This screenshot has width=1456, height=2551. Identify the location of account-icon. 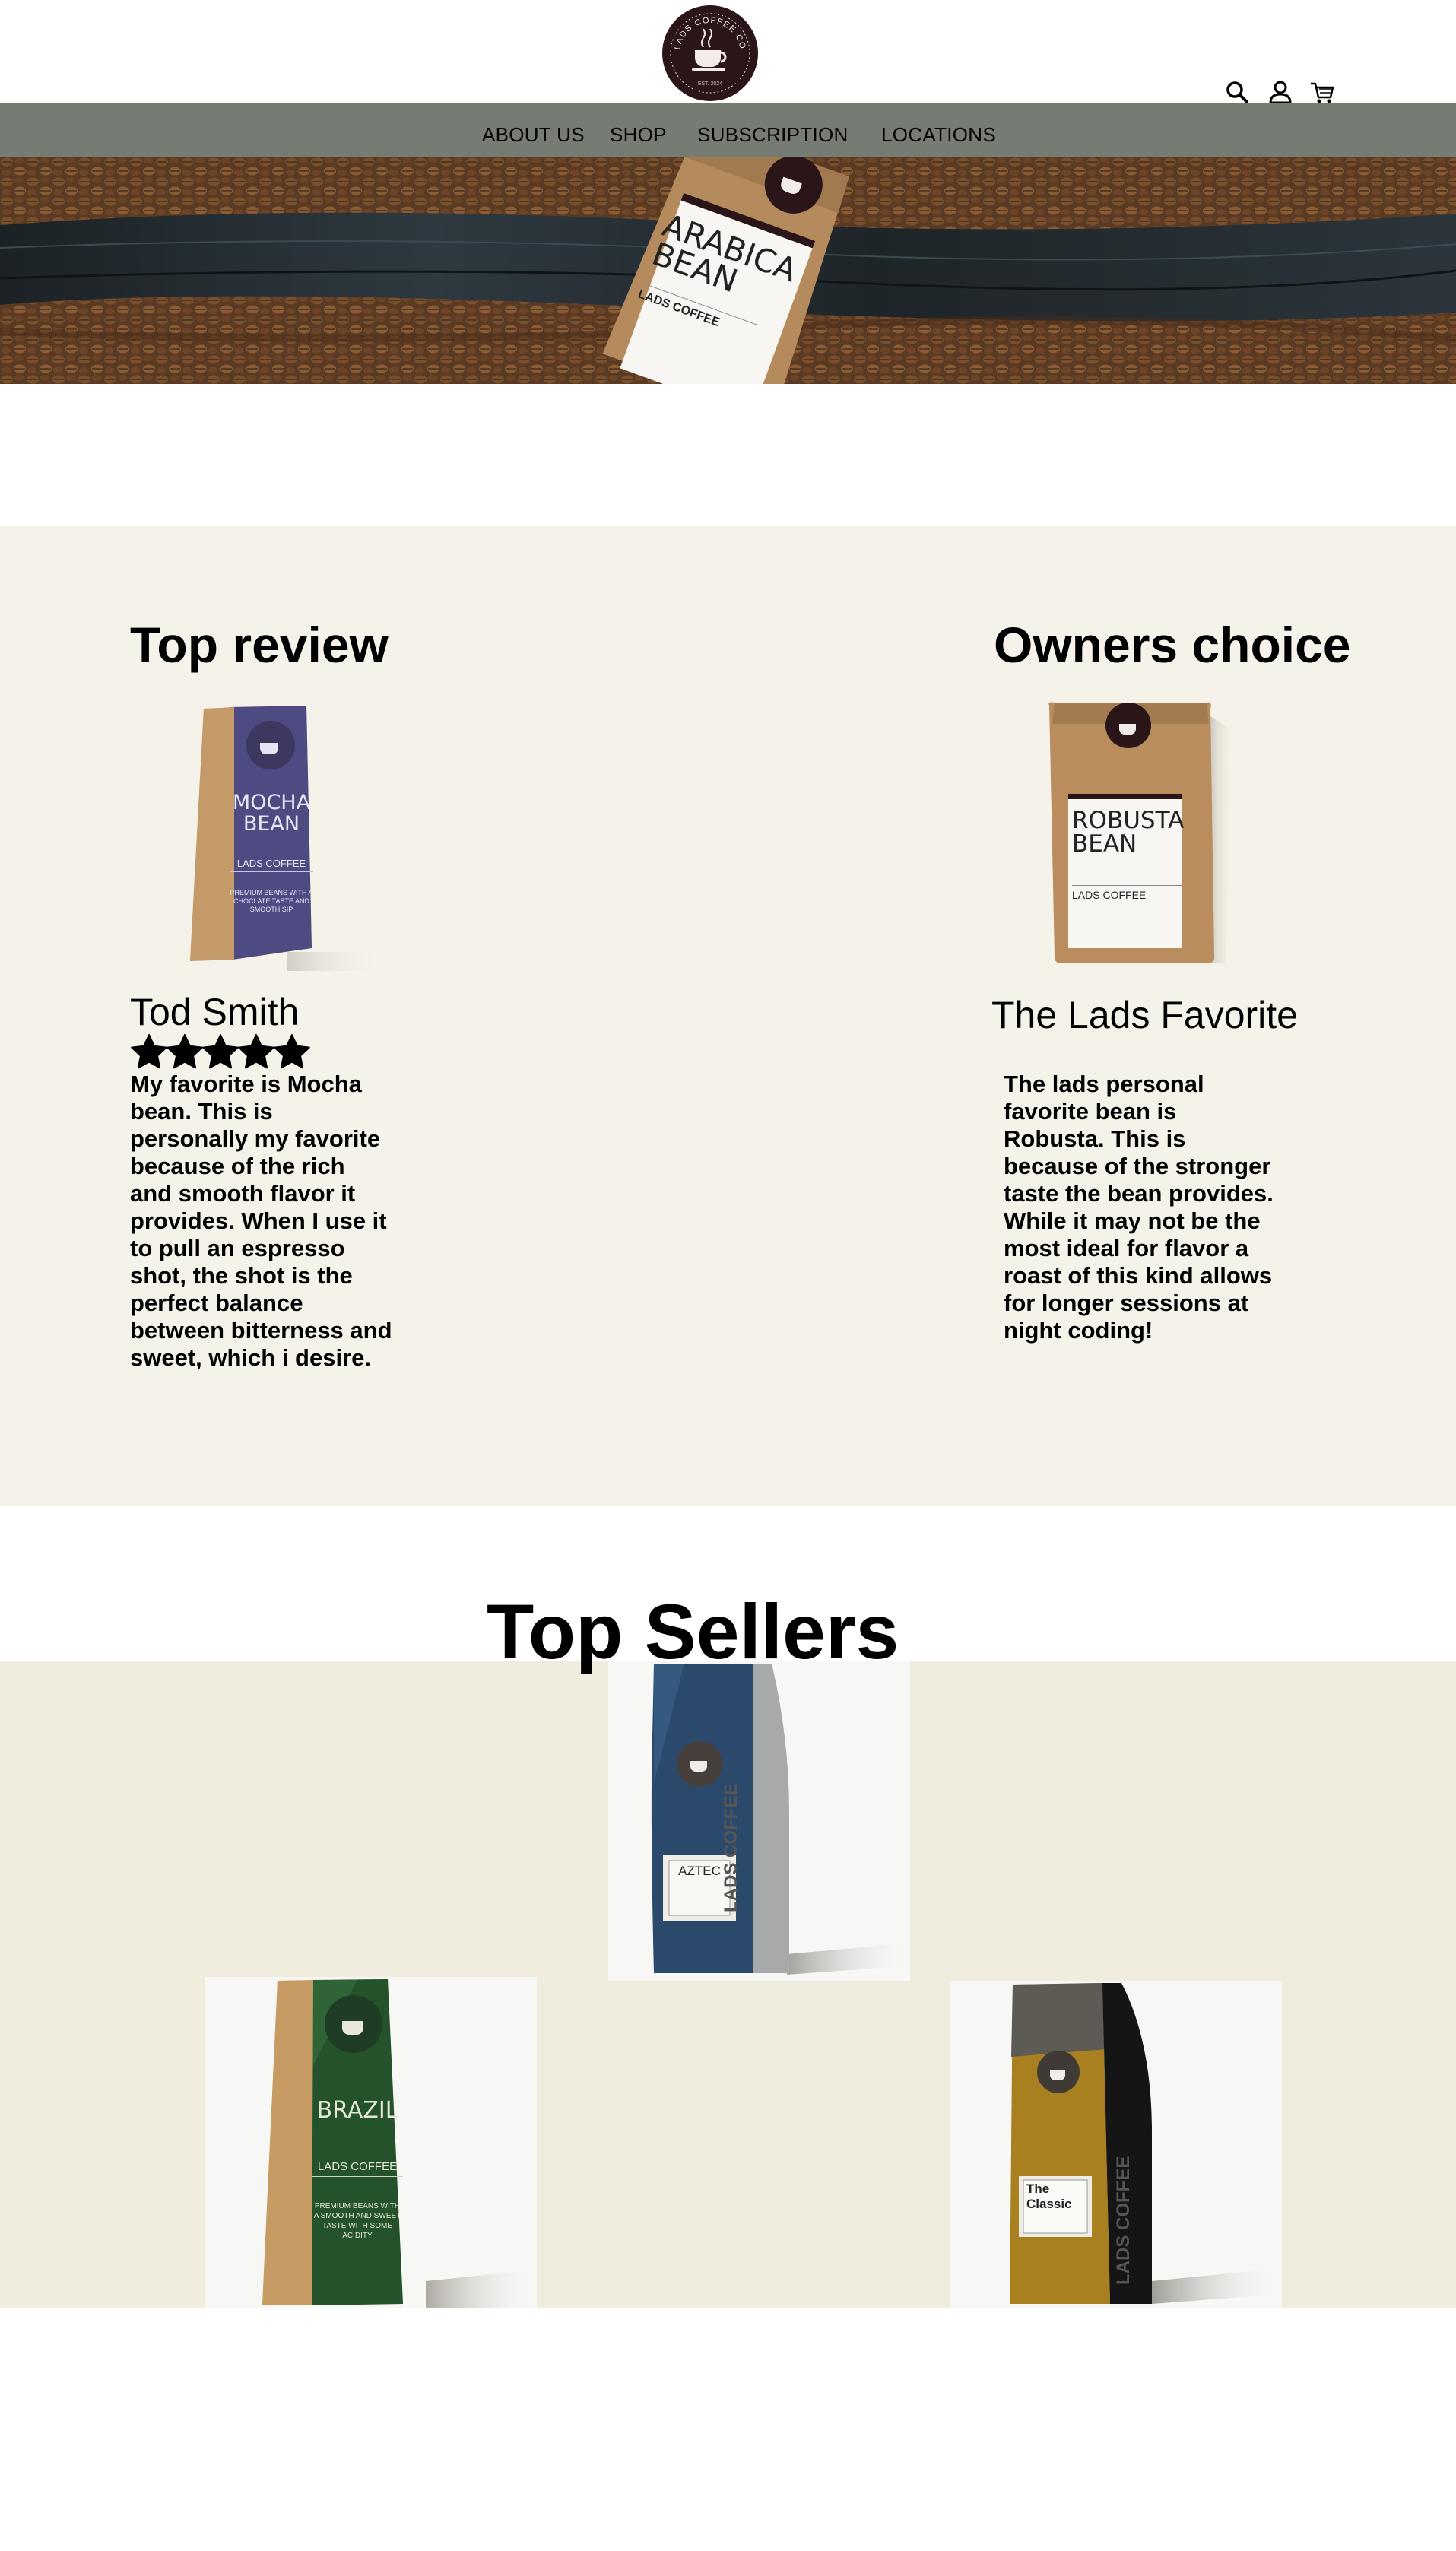
(1280, 92).